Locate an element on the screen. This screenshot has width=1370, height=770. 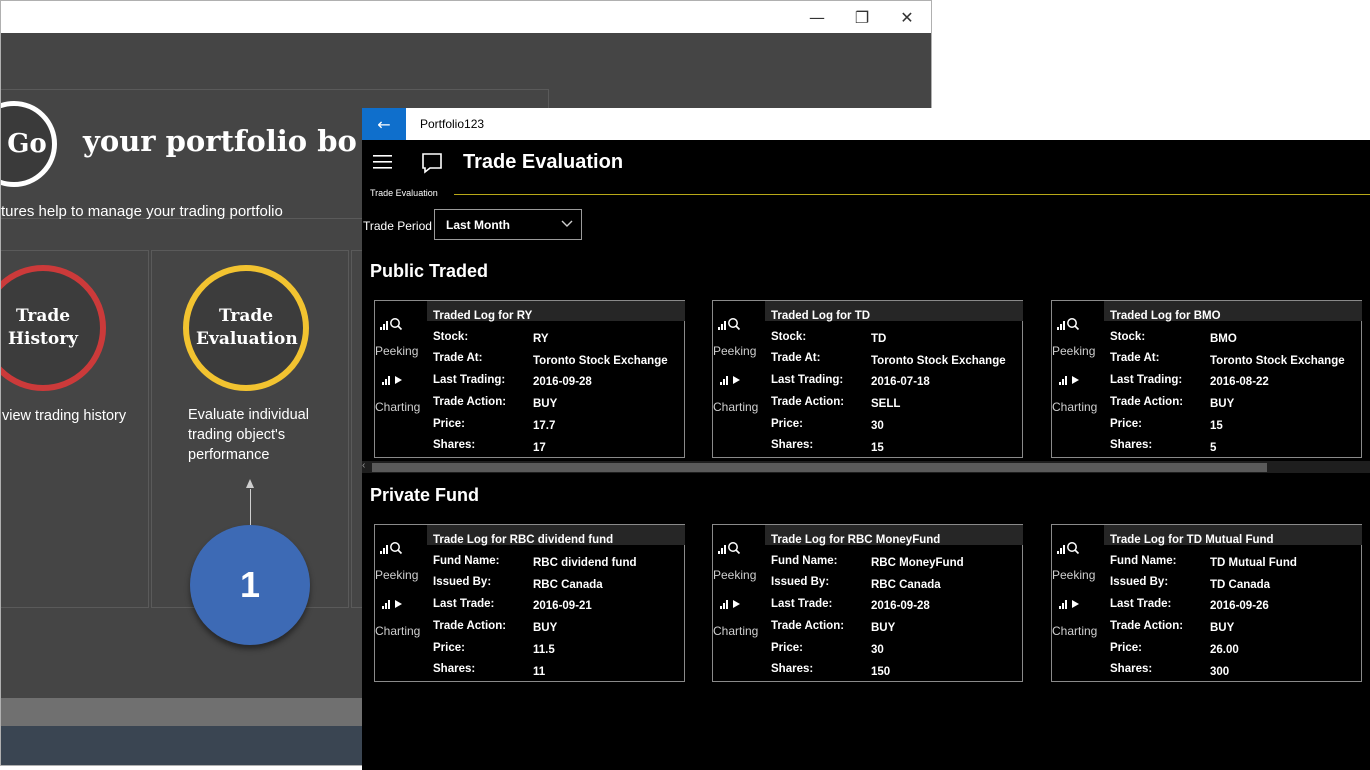
card-value: TD Canada is located at coordinates (1240, 585).